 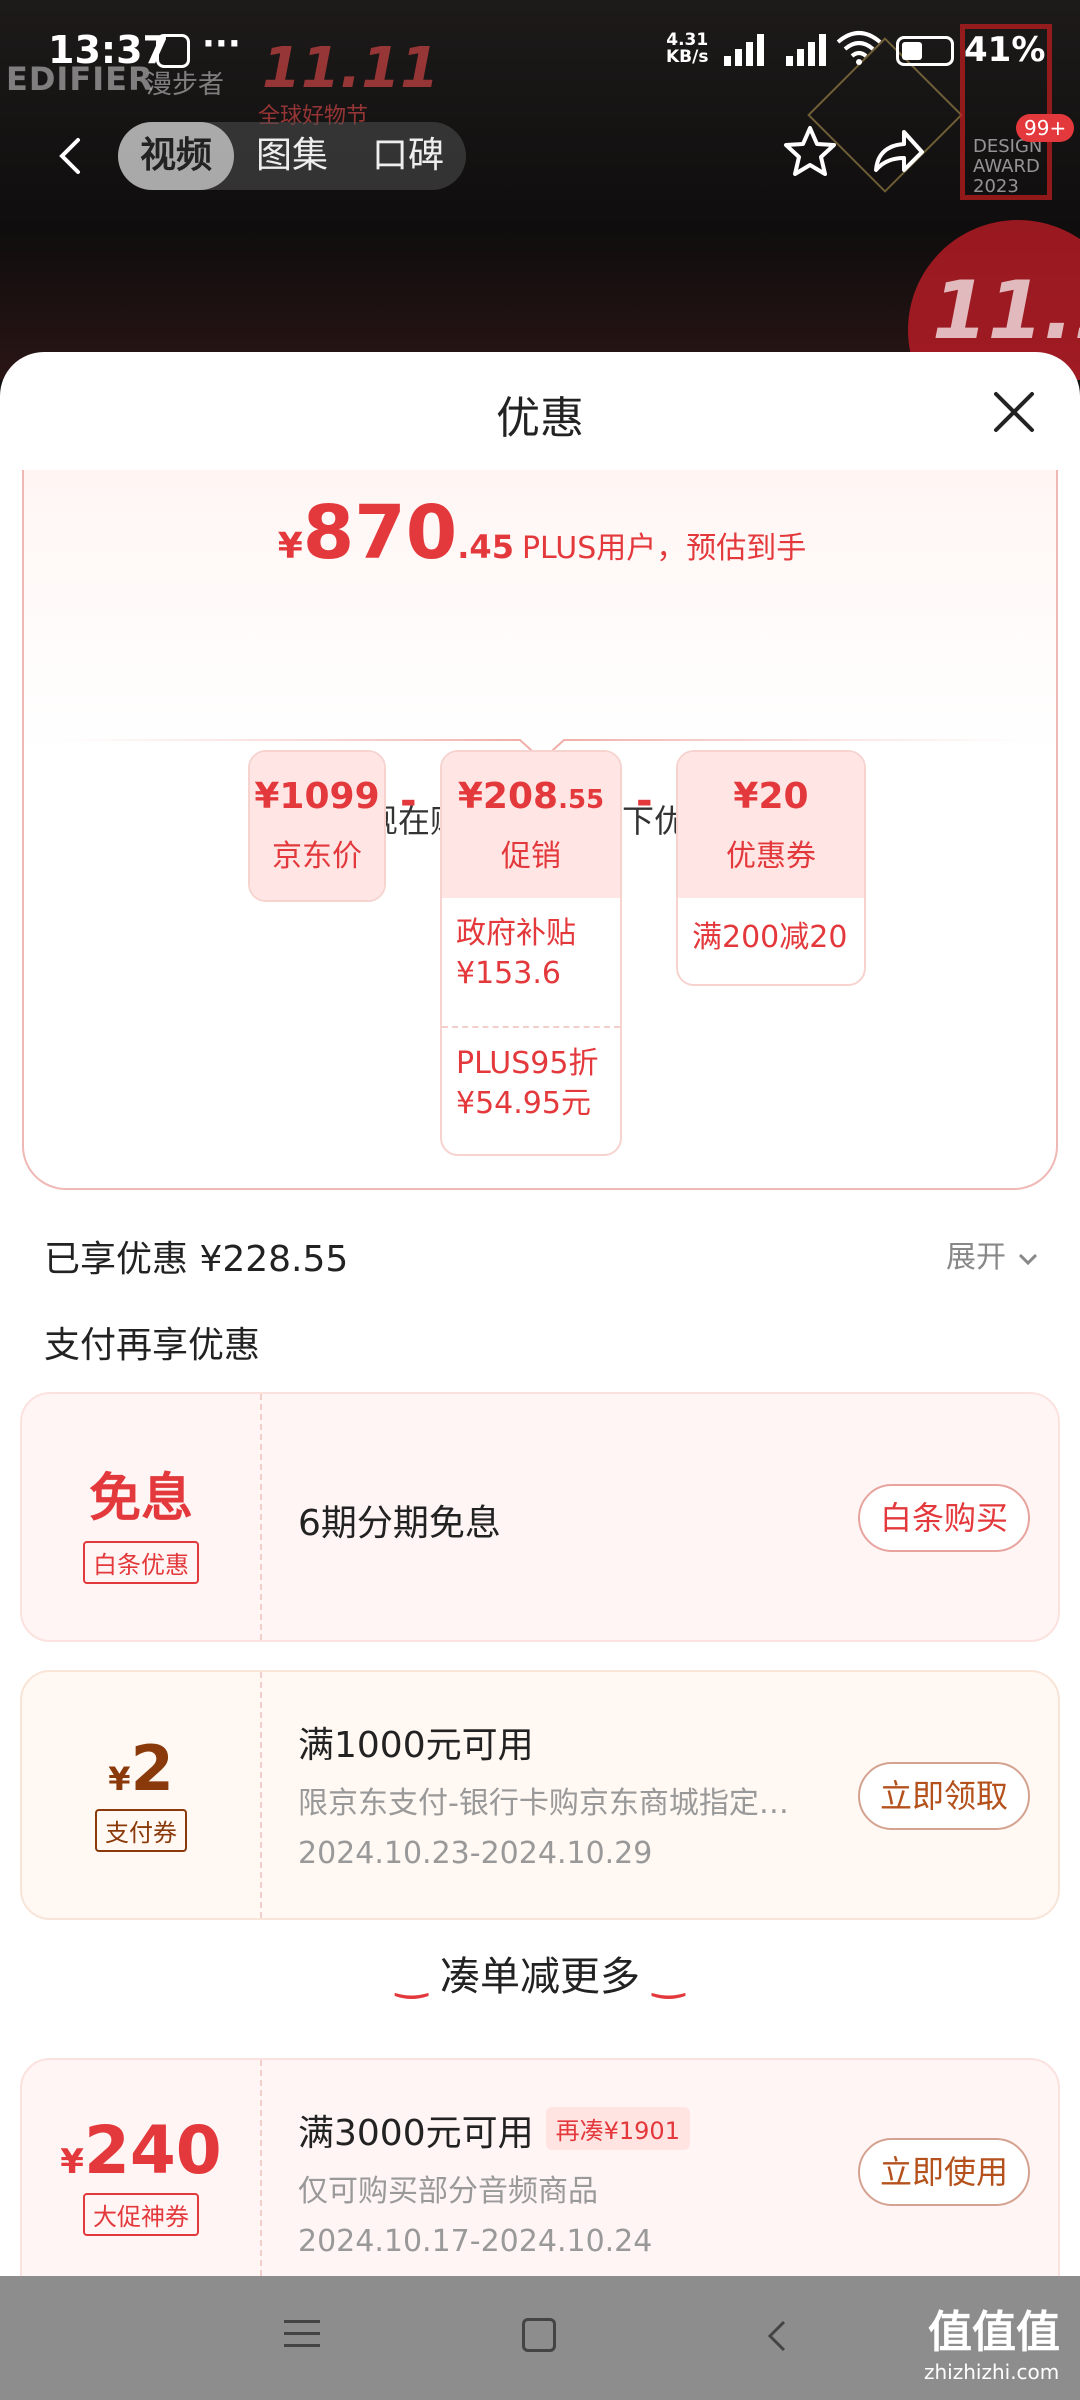 What do you see at coordinates (399, 1523) in the screenshot?
I see `offer-title: 6期分期免息` at bounding box center [399, 1523].